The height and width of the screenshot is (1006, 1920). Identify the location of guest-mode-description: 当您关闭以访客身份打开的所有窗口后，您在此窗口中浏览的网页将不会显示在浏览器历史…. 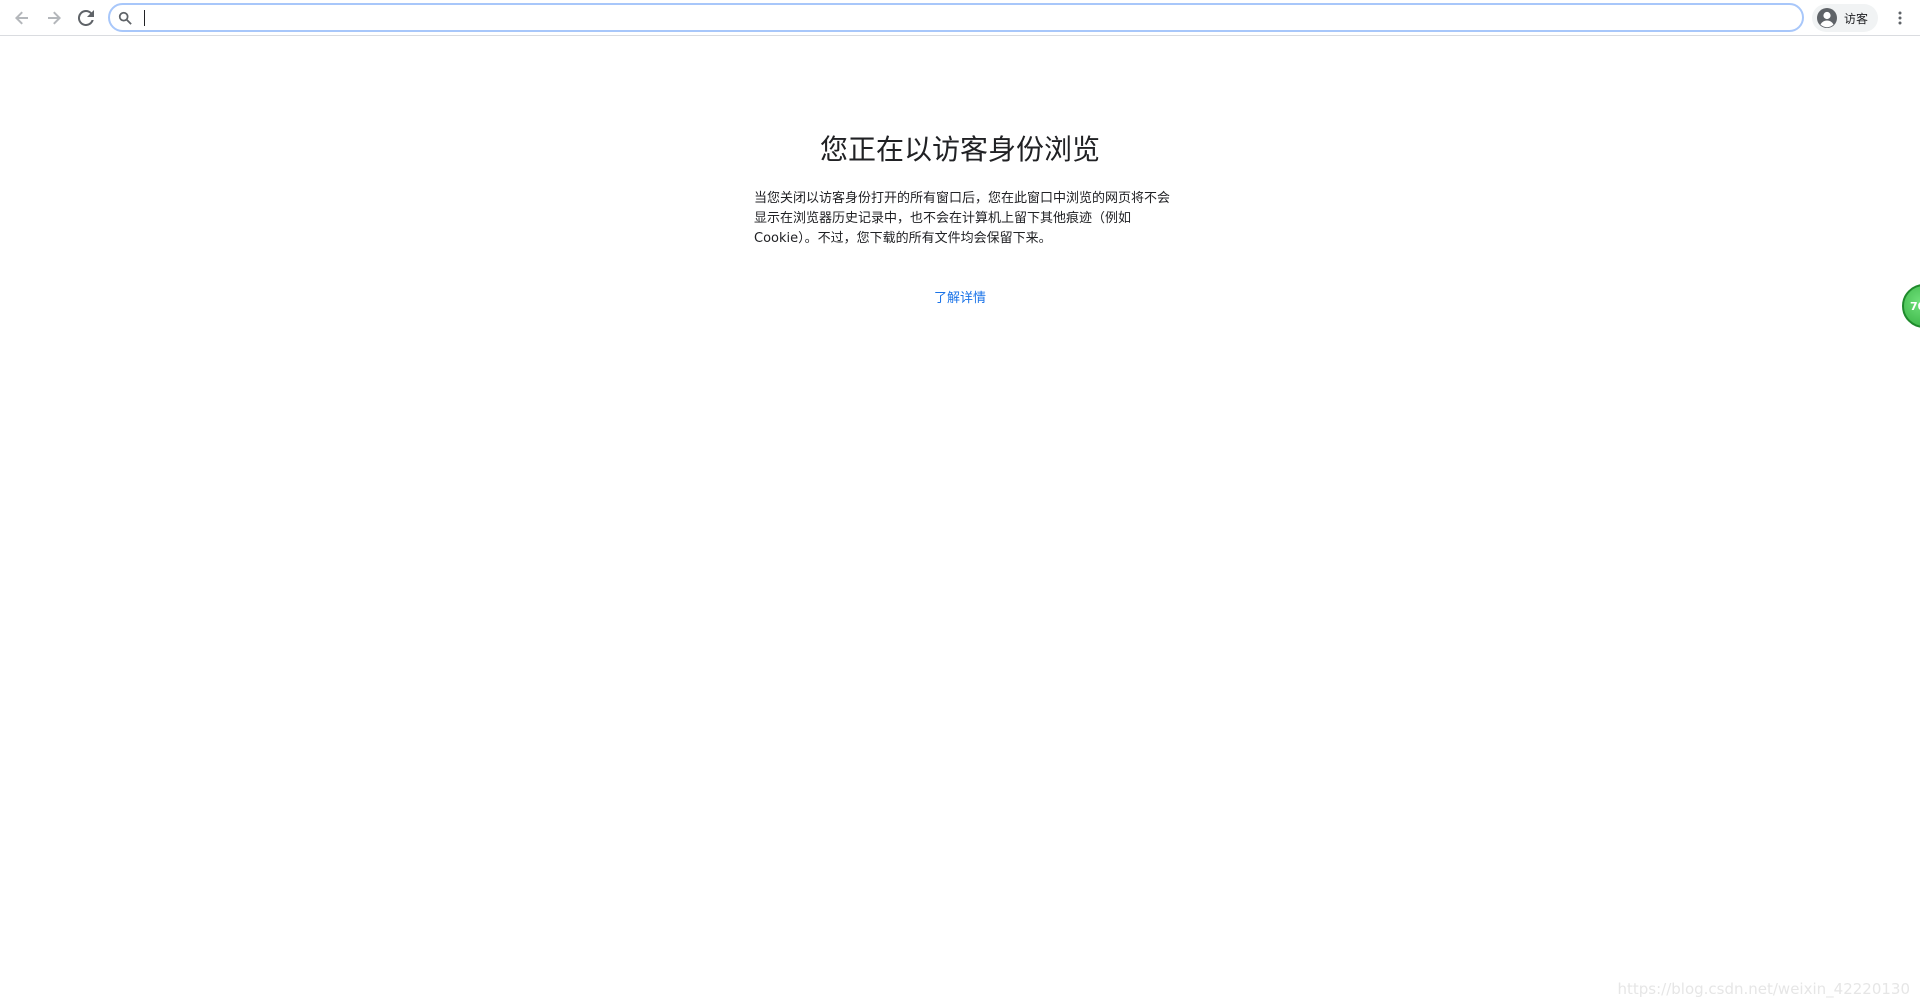
(962, 218).